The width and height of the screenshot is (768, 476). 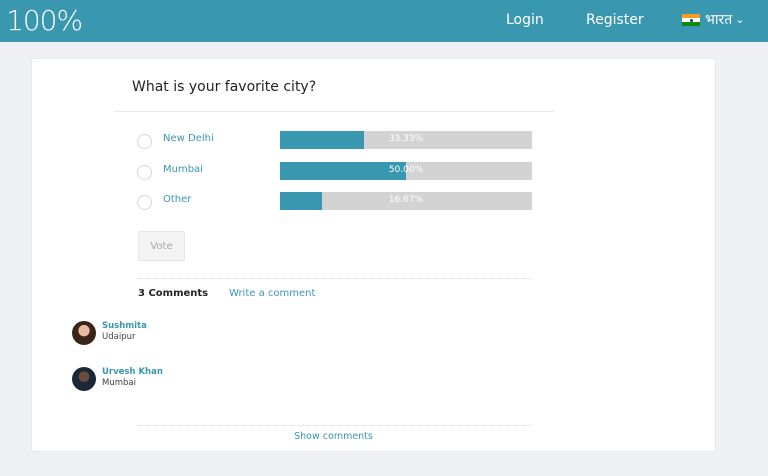 What do you see at coordinates (188, 138) in the screenshot?
I see `option-label: New Delhi` at bounding box center [188, 138].